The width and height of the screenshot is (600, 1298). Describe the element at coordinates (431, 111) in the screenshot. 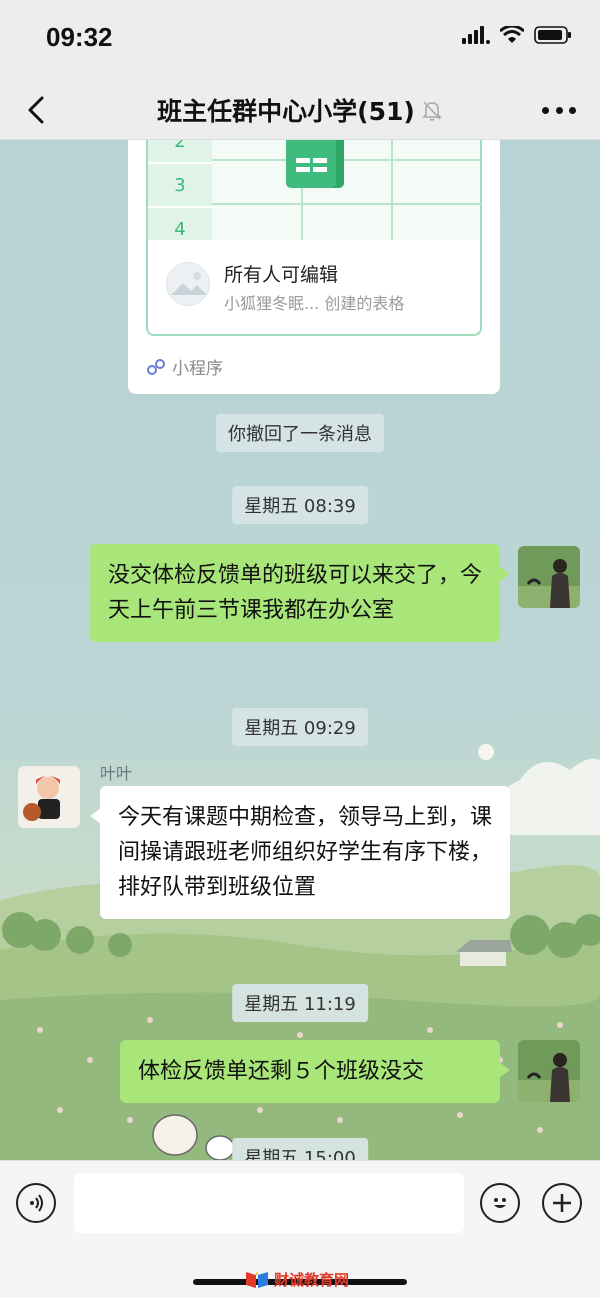

I see `bell-slash-icon` at that location.